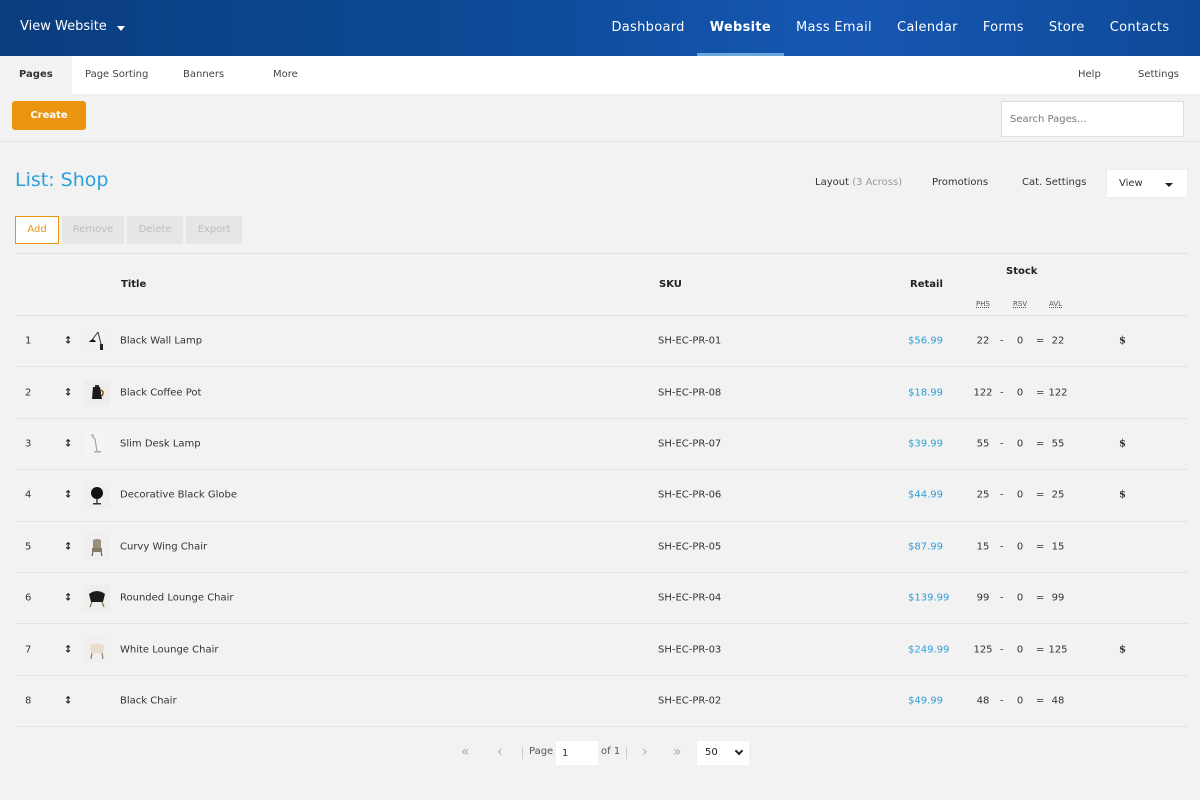 The width and height of the screenshot is (1200, 800). I want to click on cat-settings-link: Cat. Settings, so click(1054, 182).